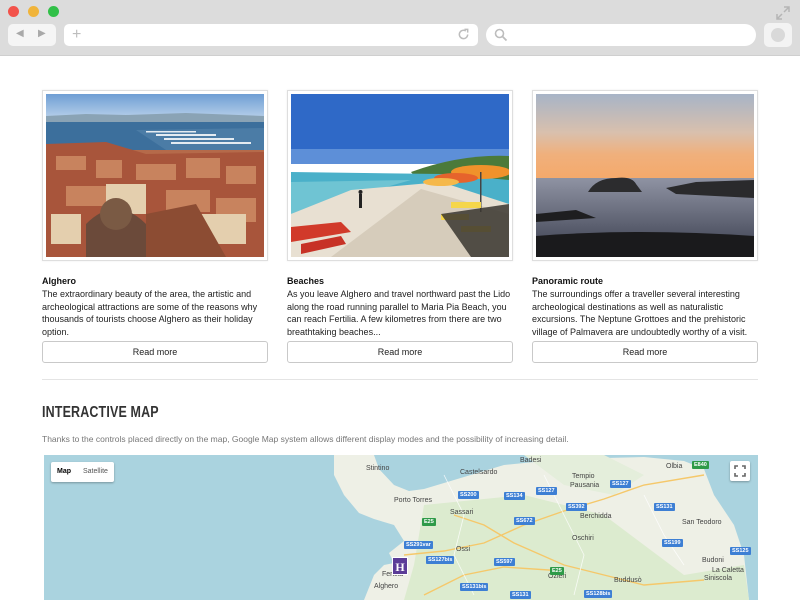  Describe the element at coordinates (33, 11) in the screenshot. I see `minimize-window-button` at that location.